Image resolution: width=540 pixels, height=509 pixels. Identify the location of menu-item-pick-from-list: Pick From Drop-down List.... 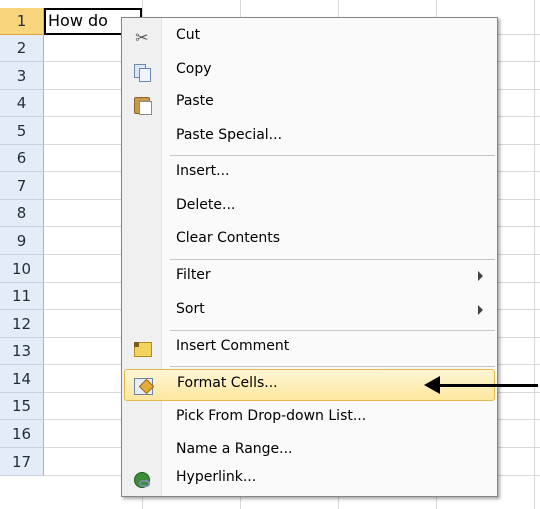
(309, 419).